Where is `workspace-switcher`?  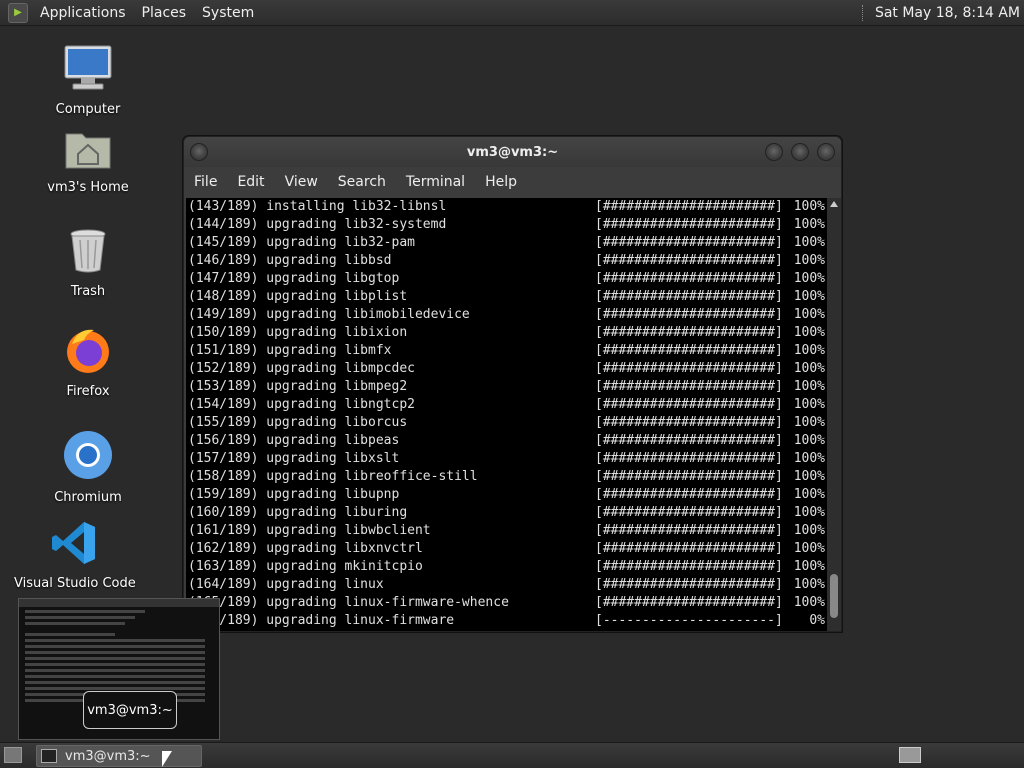
workspace-switcher is located at coordinates (910, 755).